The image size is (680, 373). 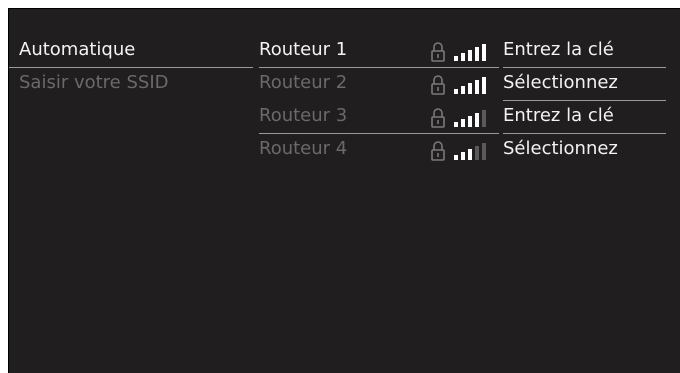 What do you see at coordinates (303, 49) in the screenshot?
I see `router-name: Routeur 1` at bounding box center [303, 49].